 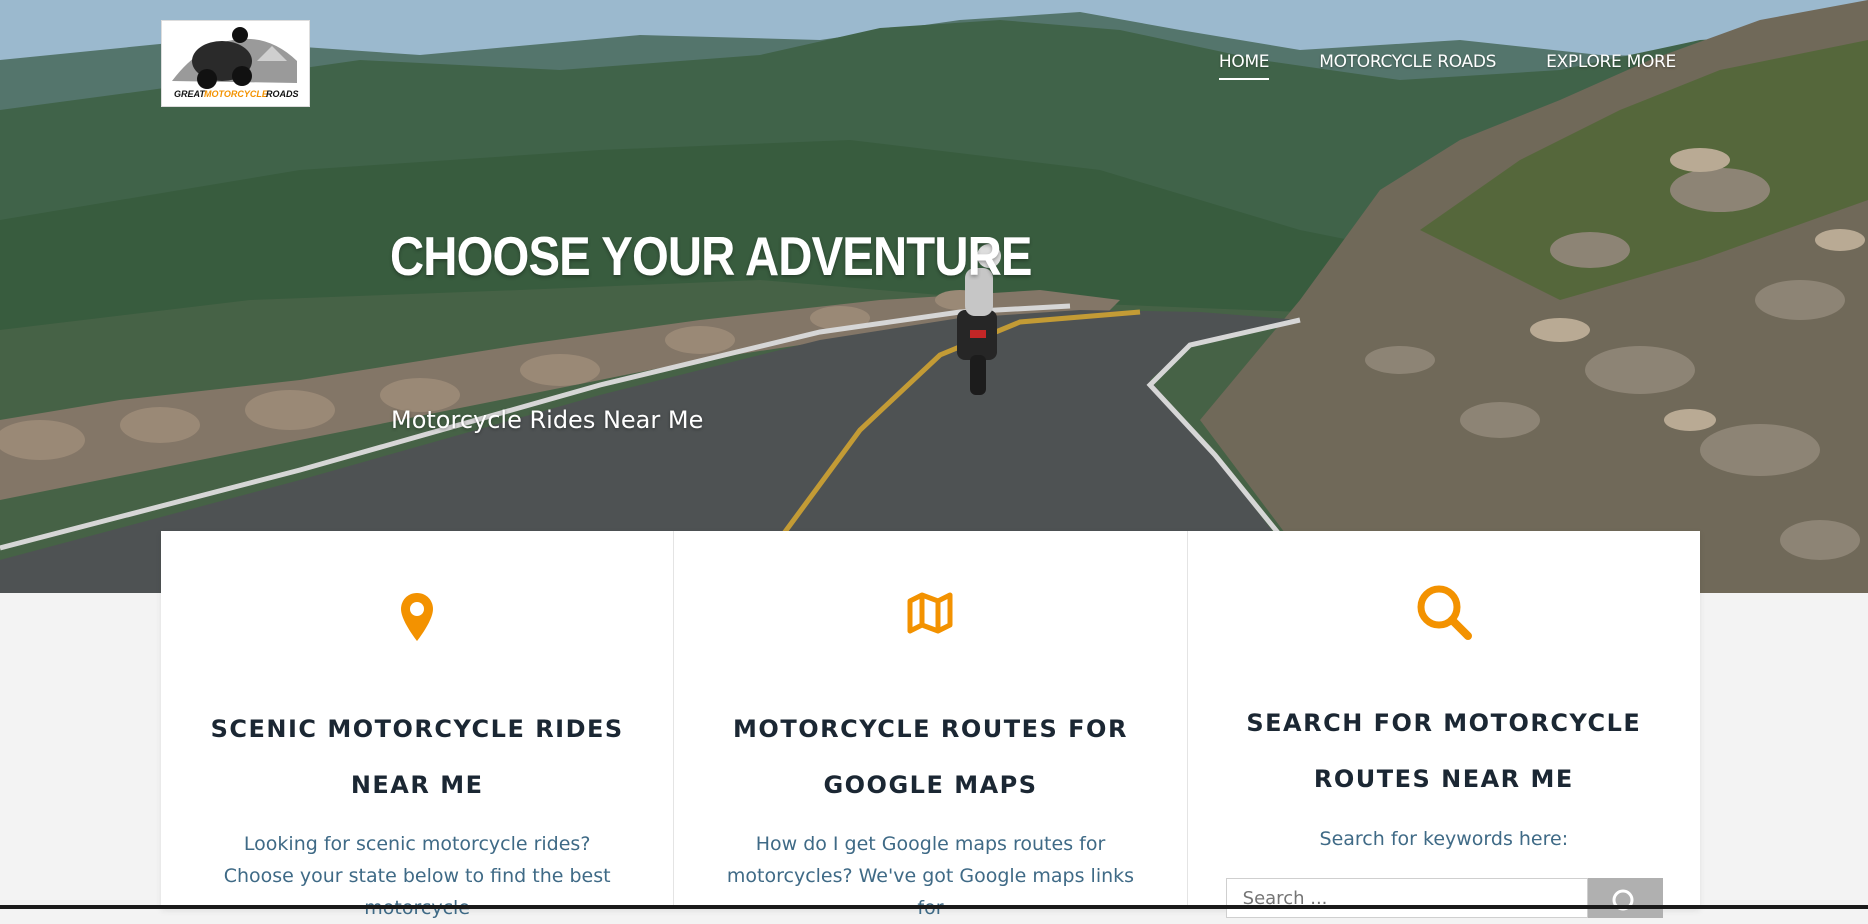 I want to click on main-nav: HOME MOTORCYCLE ROADS EXPLORE MORE, so click(x=1447, y=66).